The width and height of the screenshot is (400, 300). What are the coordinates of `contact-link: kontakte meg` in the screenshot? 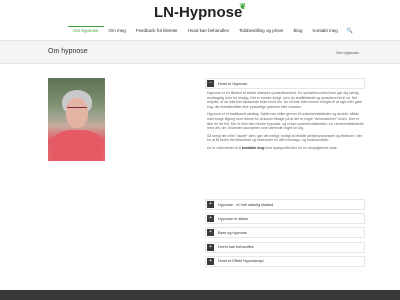 It's located at (253, 148).